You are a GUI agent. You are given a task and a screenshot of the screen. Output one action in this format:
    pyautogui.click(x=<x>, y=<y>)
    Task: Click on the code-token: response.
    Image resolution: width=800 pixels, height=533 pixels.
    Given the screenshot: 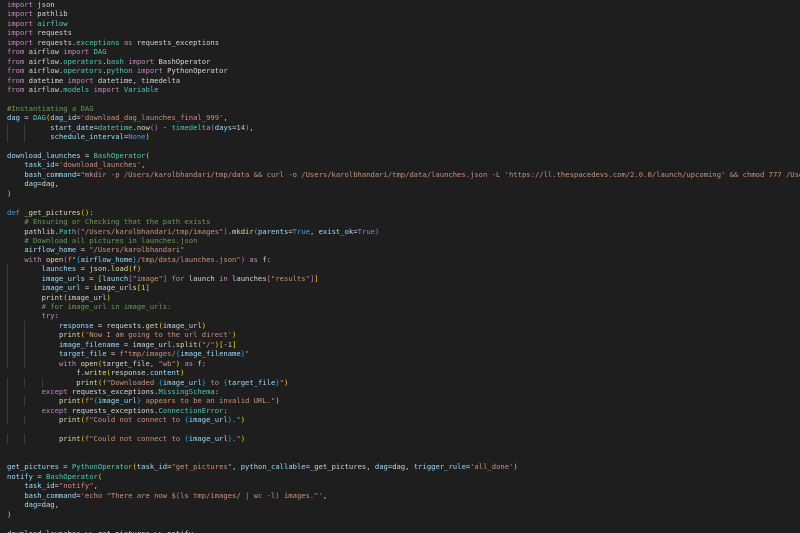 What is the action you would take?
    pyautogui.click(x=130, y=373)
    